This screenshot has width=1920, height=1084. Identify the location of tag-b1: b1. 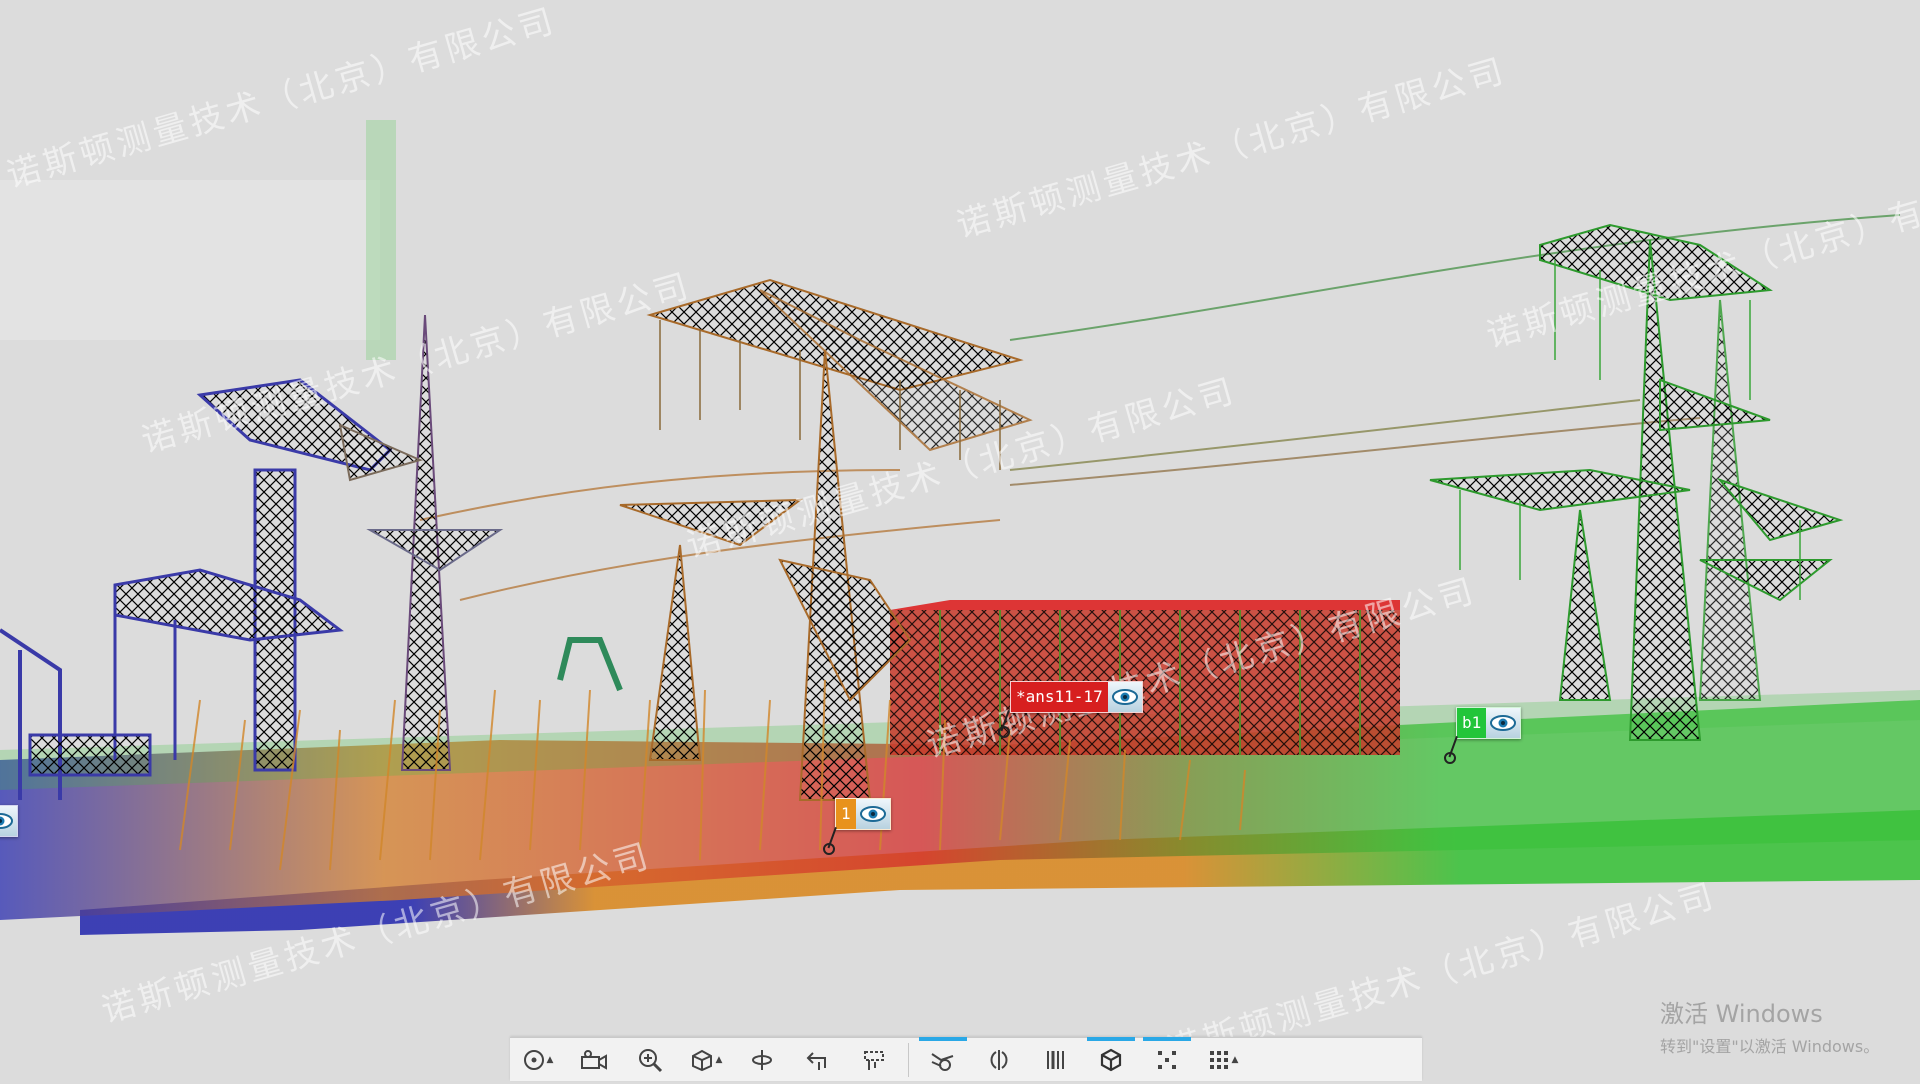
(1489, 723).